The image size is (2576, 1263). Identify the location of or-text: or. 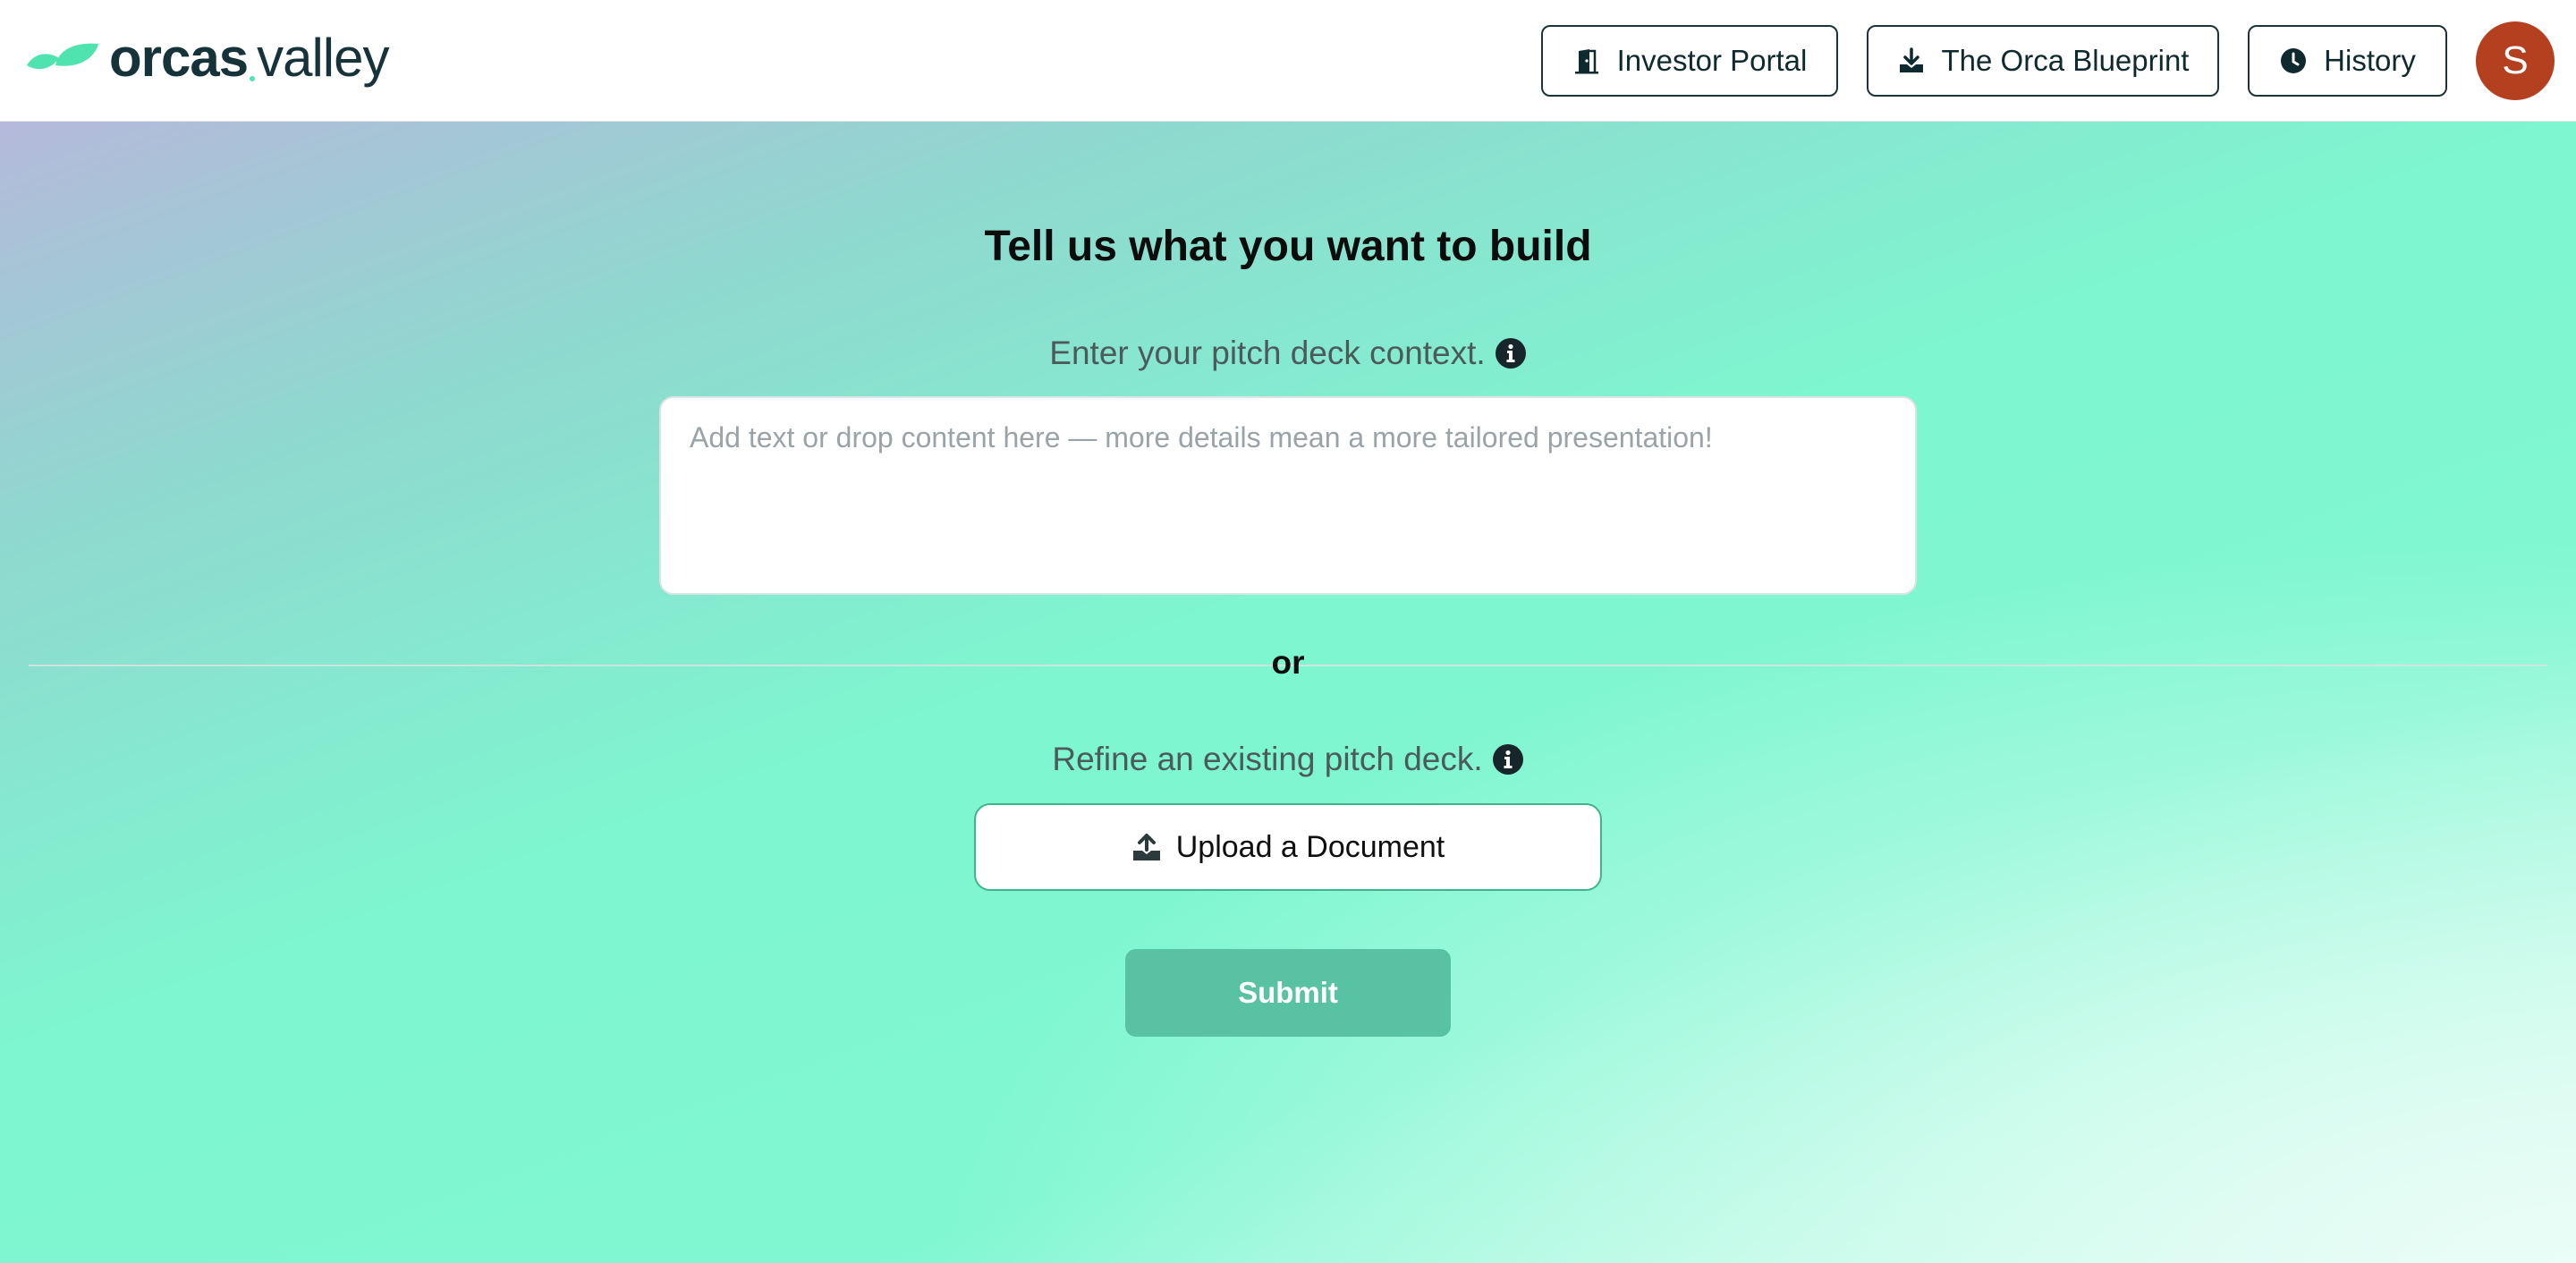
(1288, 662).